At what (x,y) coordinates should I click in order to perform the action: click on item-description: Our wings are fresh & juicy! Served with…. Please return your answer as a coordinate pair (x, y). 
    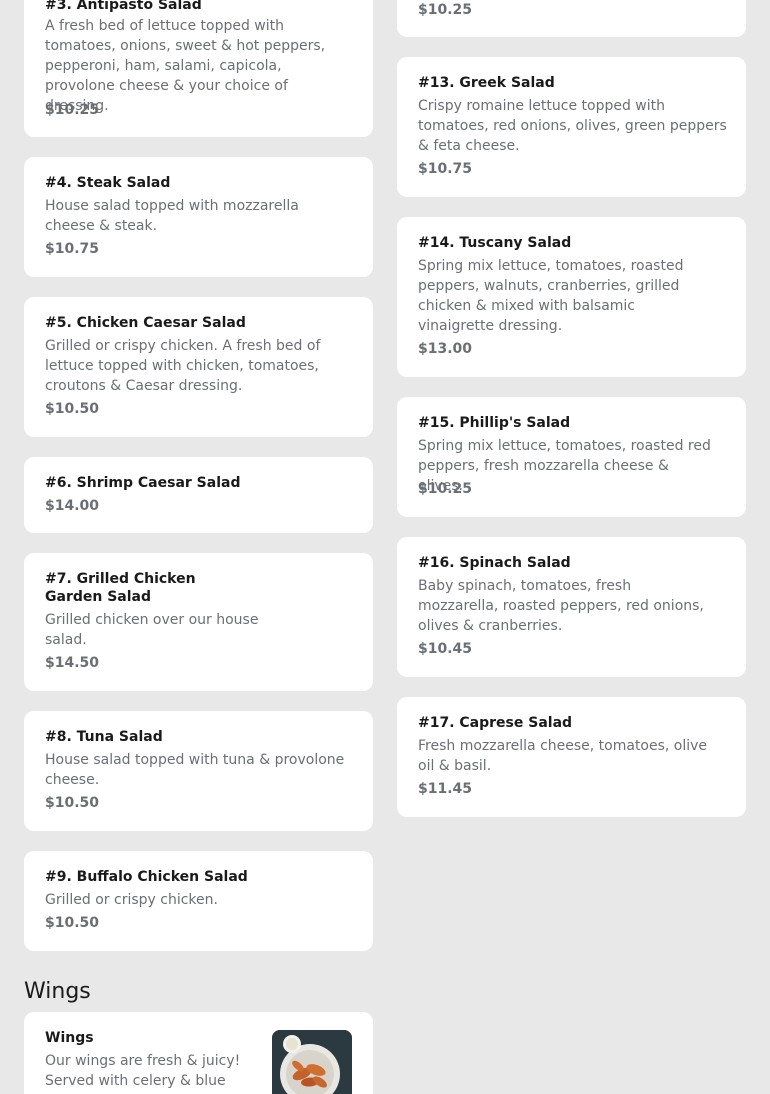
    Looking at the image, I should click on (143, 1071).